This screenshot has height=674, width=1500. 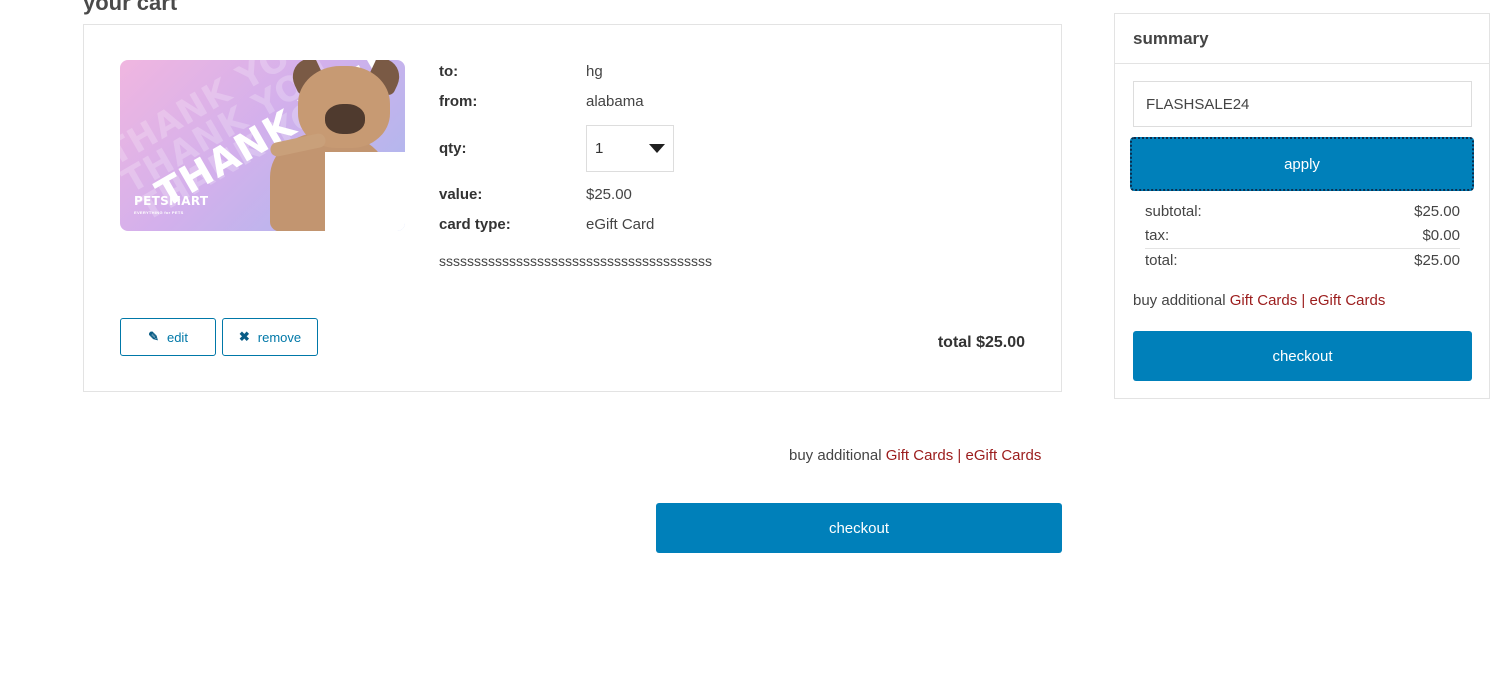 I want to click on gift-message: sssssssssssssssssssssssssssssssssssssss, so click(x=575, y=261).